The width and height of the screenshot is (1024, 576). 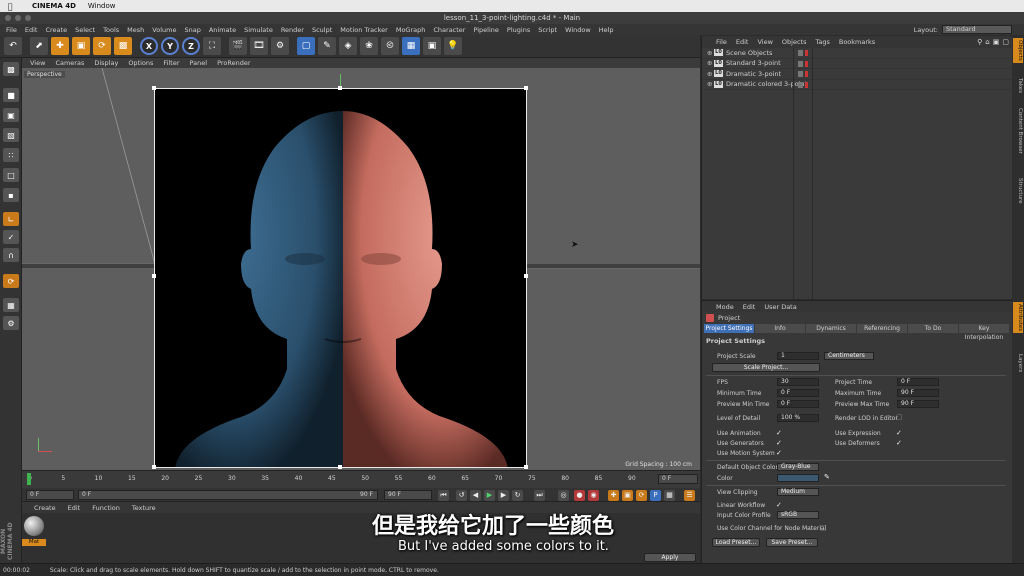 What do you see at coordinates (123, 46) in the screenshot?
I see `recent-tool-icon: ▩` at bounding box center [123, 46].